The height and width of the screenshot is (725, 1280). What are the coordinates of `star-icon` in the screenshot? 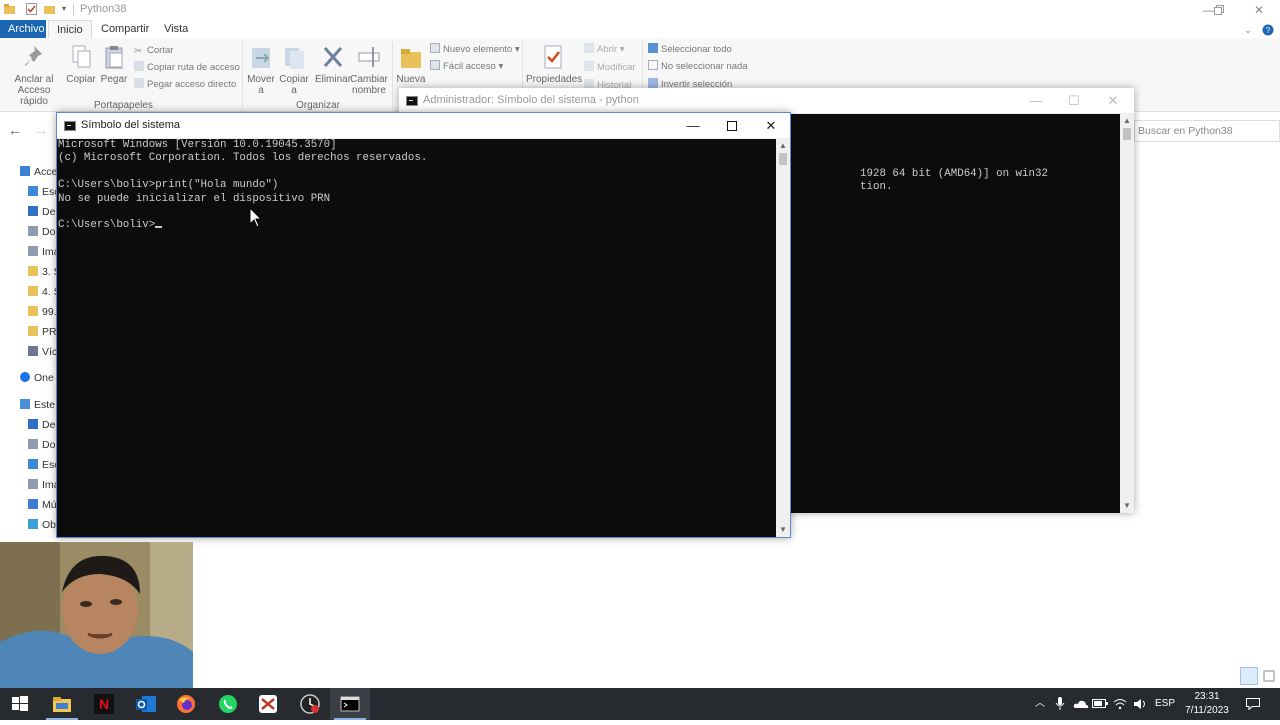 It's located at (25, 171).